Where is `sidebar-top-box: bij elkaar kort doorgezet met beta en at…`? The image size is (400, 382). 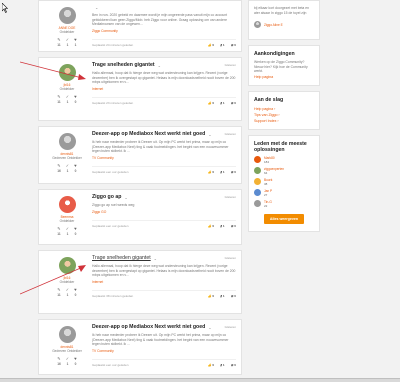
sidebar-top-box: bij elkaar kort doorgezet met beta en at… is located at coordinates (284, 20).